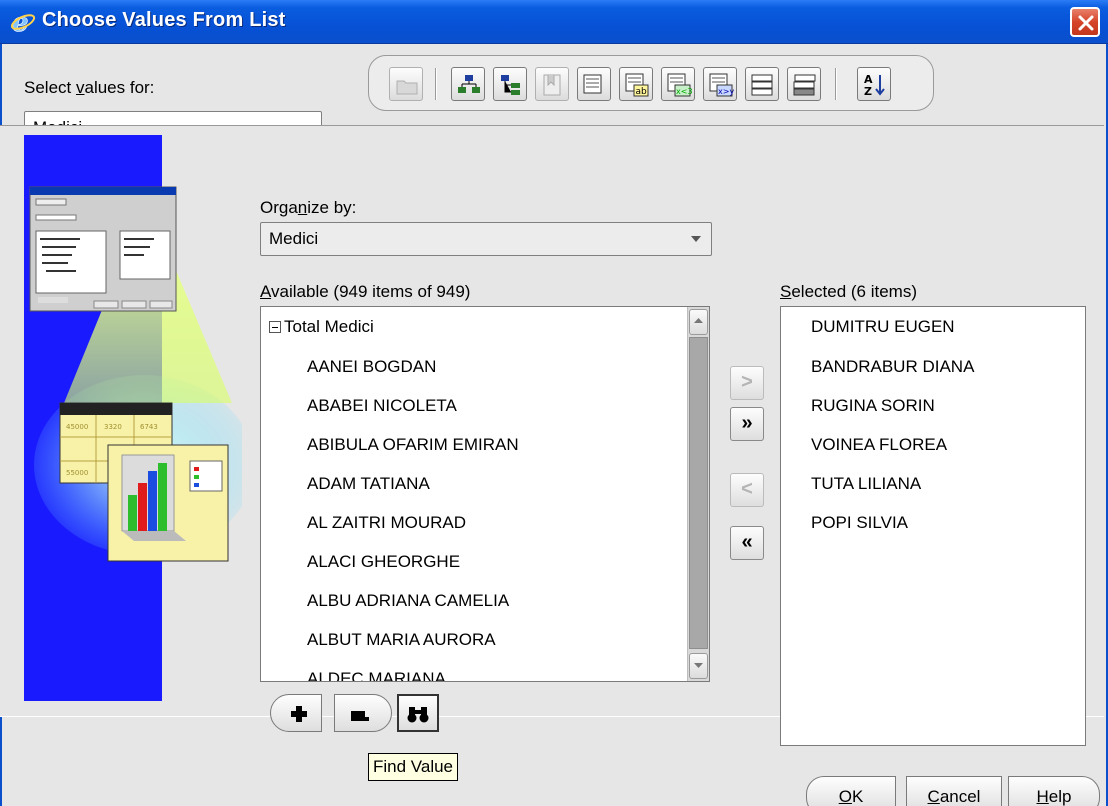 The width and height of the screenshot is (1108, 806). Describe the element at coordinates (747, 424) in the screenshot. I see `add-all-button: »` at that location.